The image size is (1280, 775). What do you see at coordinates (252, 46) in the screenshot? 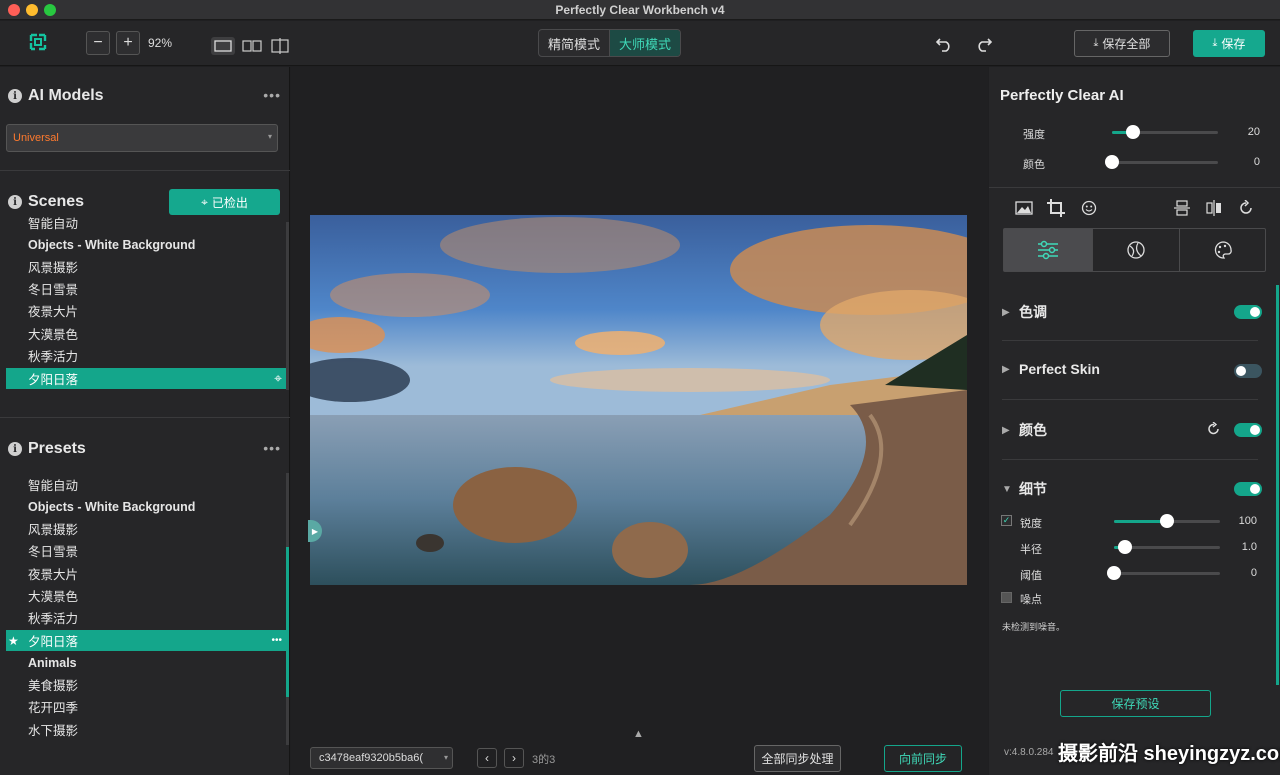
I see `split-view-icon` at bounding box center [252, 46].